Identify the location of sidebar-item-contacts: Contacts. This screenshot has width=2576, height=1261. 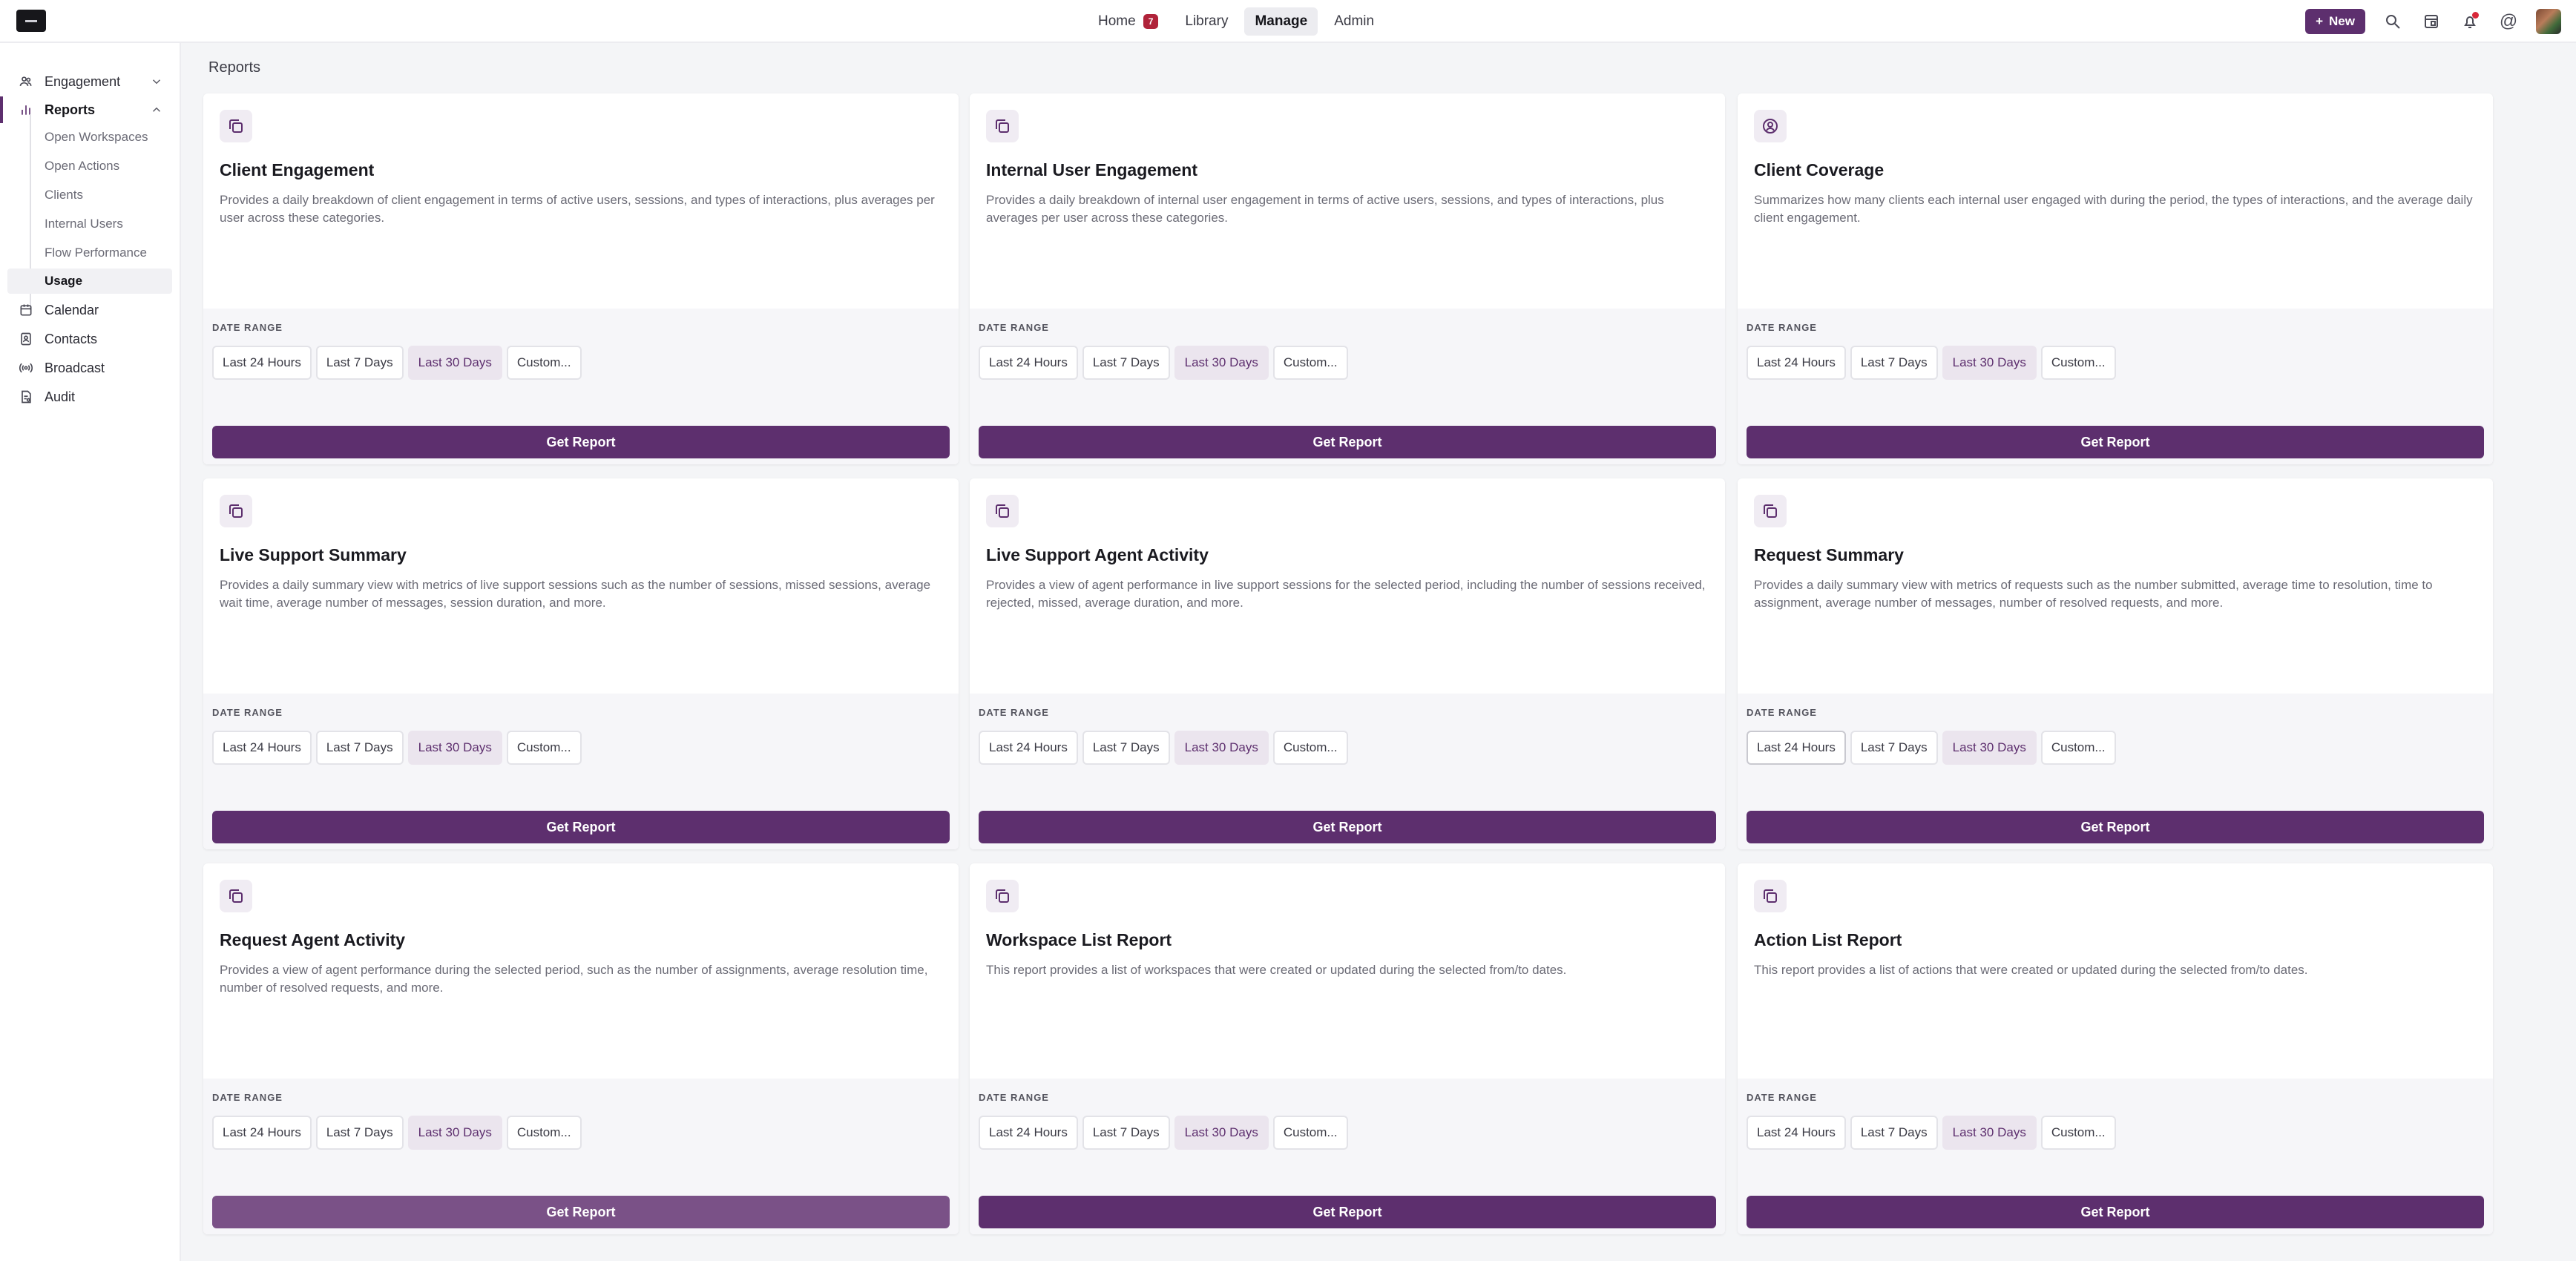
(87, 339).